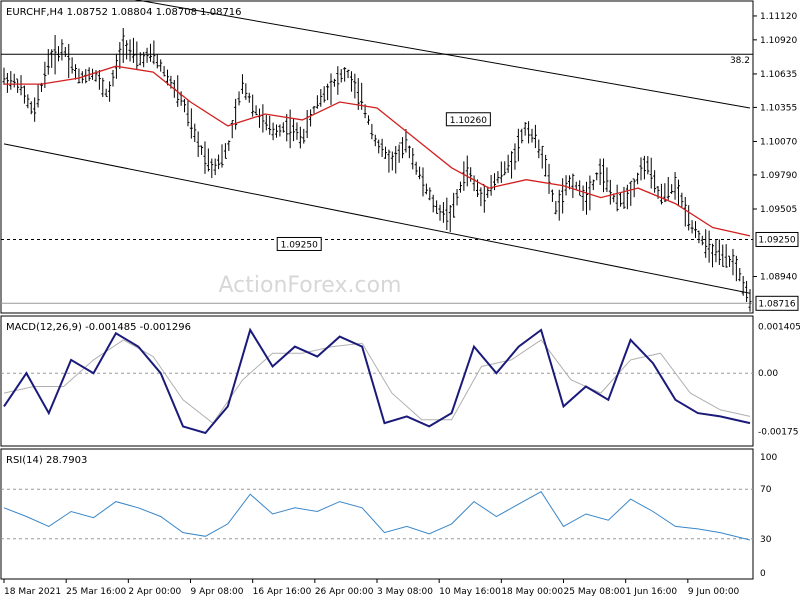  Describe the element at coordinates (154, 592) in the screenshot. I see `x-tick-label: 2 Apr 00:00` at that location.